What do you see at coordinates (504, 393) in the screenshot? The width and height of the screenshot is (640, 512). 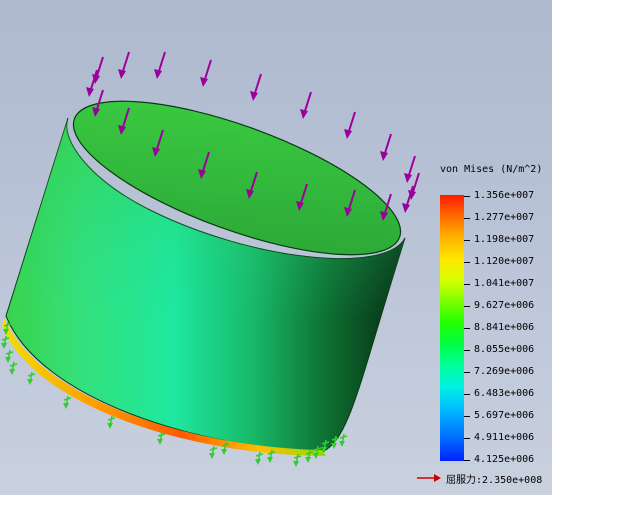 I see `legend-tick-label: 6.483e+006` at bounding box center [504, 393].